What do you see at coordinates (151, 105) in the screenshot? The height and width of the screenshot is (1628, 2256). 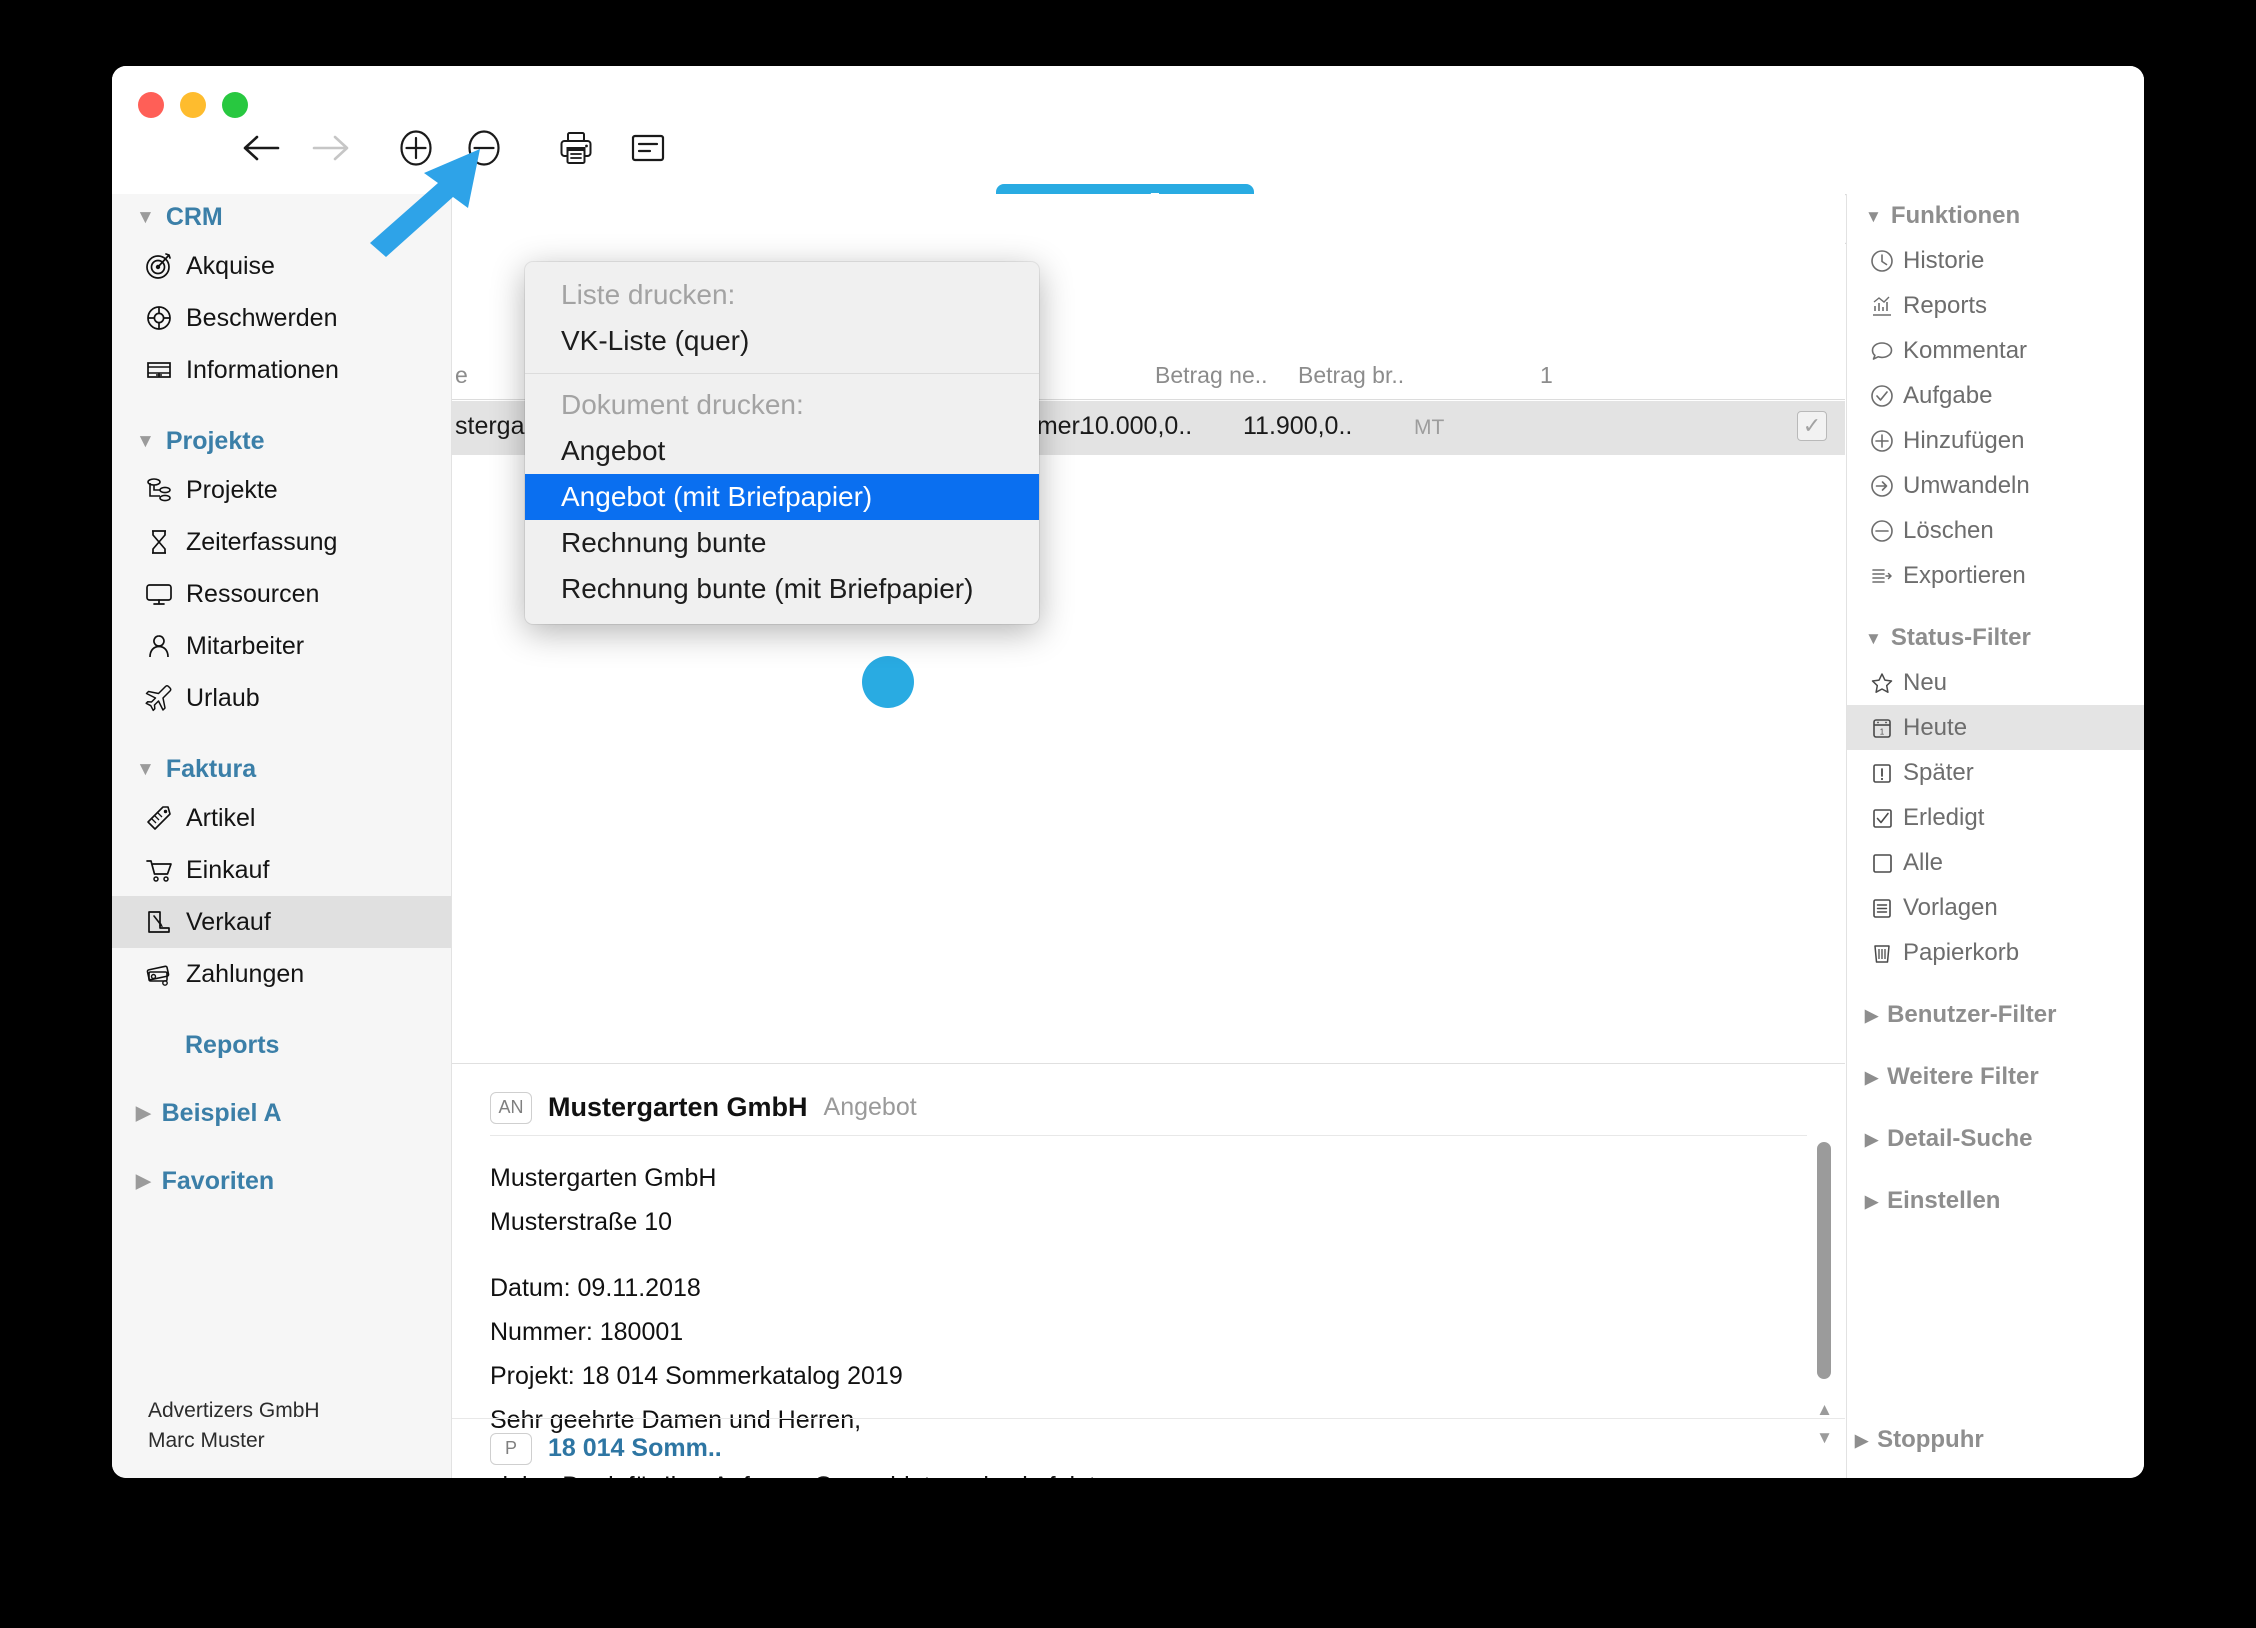 I see `window-close-button` at bounding box center [151, 105].